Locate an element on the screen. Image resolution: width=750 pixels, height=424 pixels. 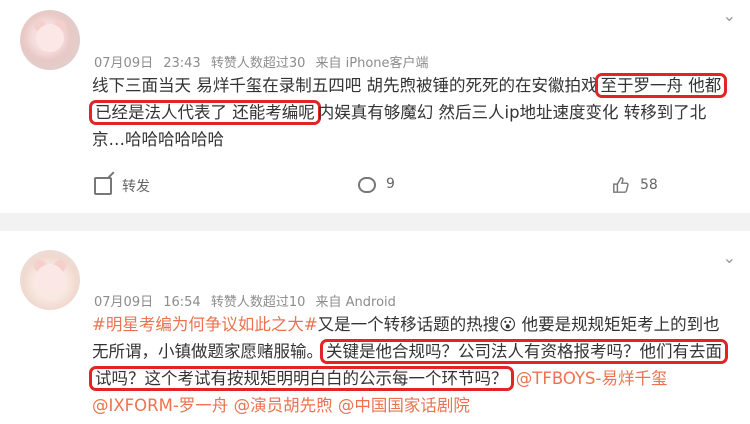
mention-link: @TFBOYS-易烊千玺 is located at coordinates (592, 378).